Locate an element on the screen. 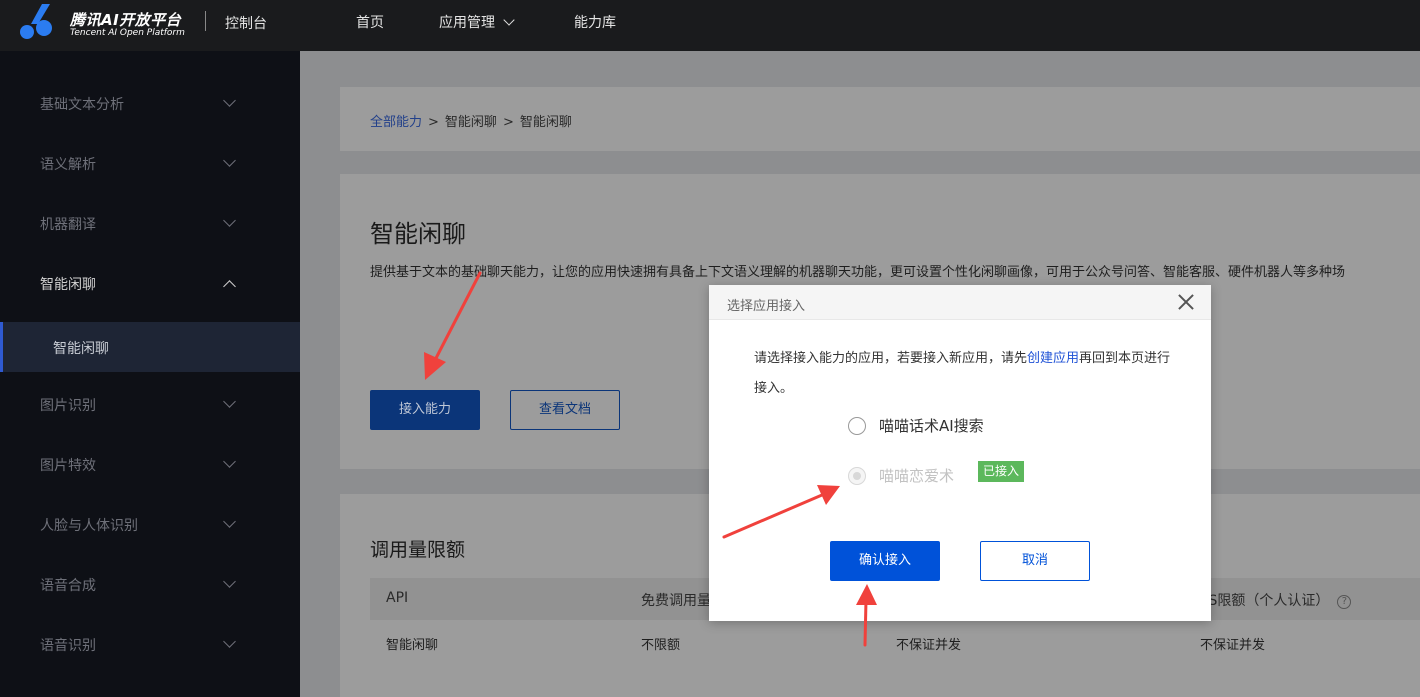  sidebar-item-label: 图片识别 is located at coordinates (68, 406).